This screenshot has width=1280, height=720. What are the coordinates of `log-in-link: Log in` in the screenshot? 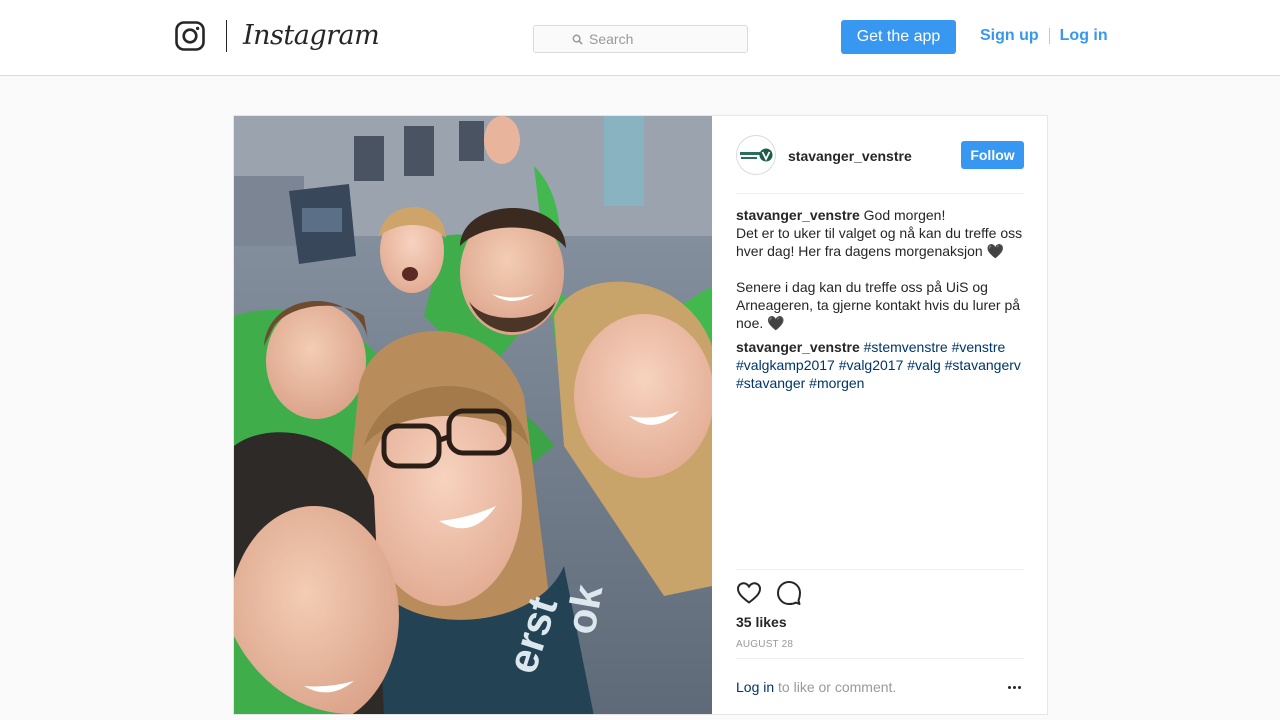 It's located at (1084, 36).